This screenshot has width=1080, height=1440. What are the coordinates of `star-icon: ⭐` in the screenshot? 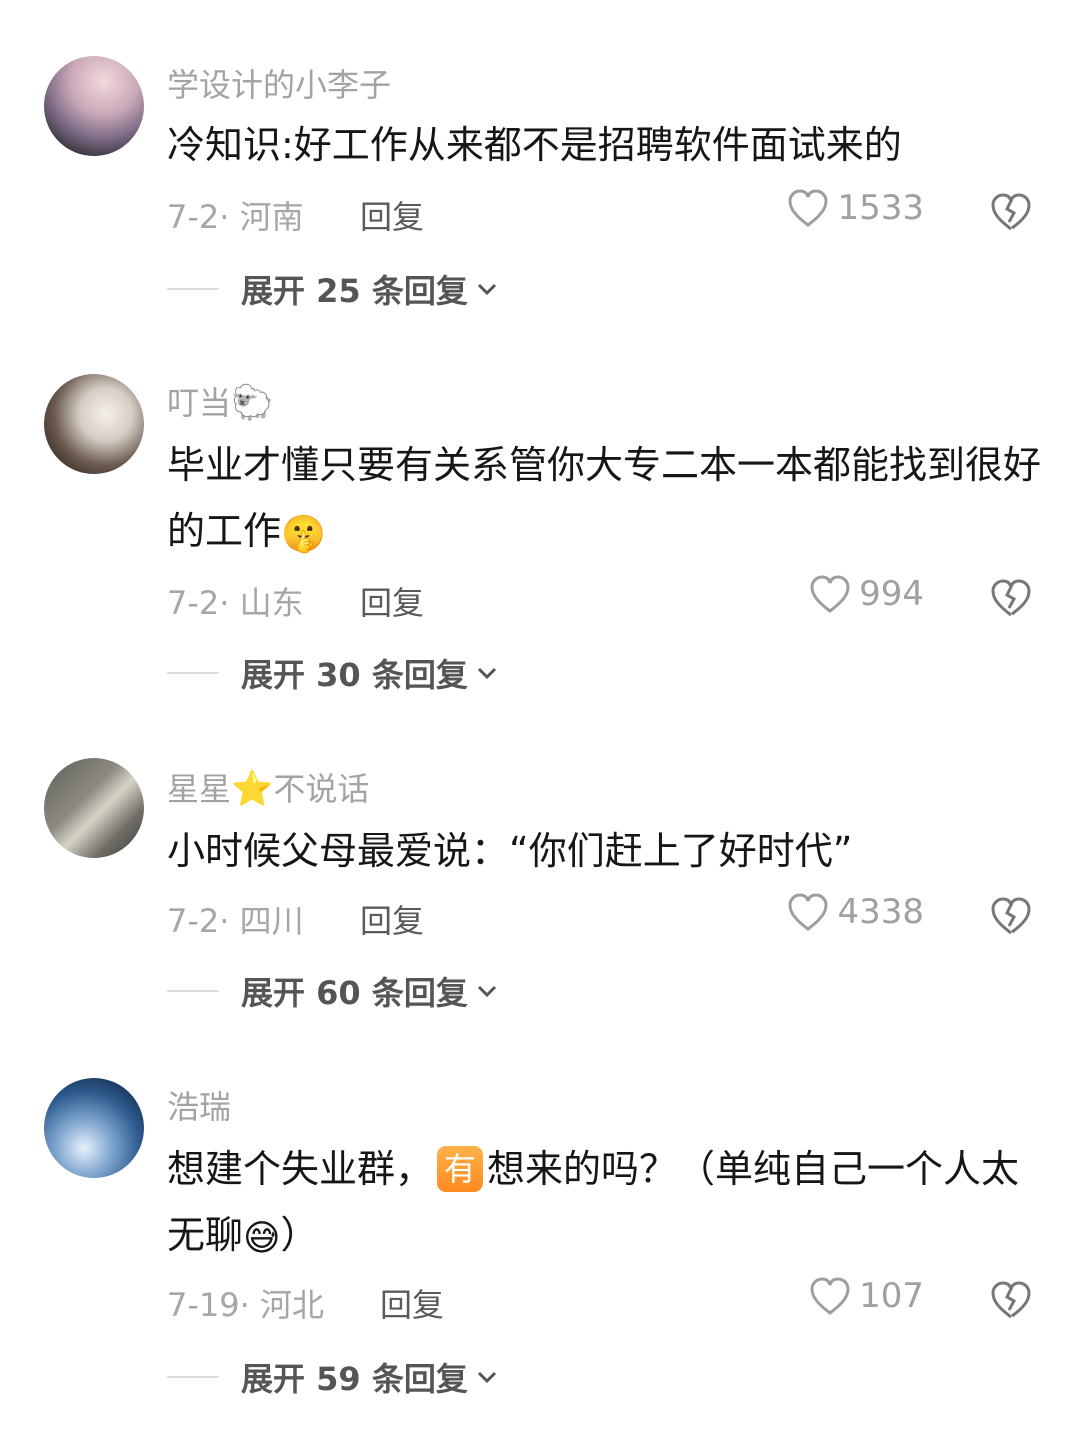 It's located at (252, 789).